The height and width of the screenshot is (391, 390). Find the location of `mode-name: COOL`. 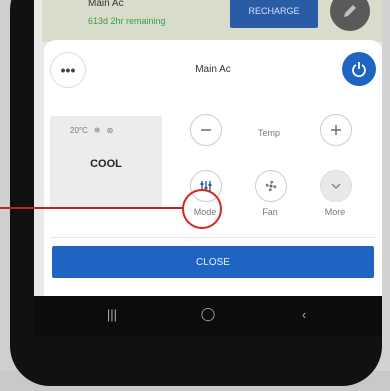

mode-name: COOL is located at coordinates (106, 164).